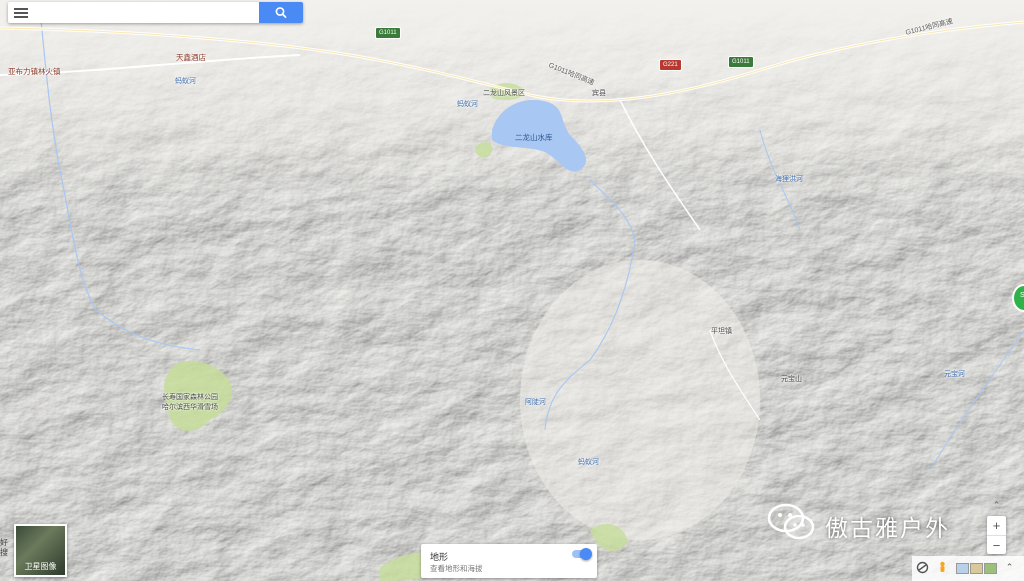  I want to click on place-label: 二龙山风景区, so click(504, 93).